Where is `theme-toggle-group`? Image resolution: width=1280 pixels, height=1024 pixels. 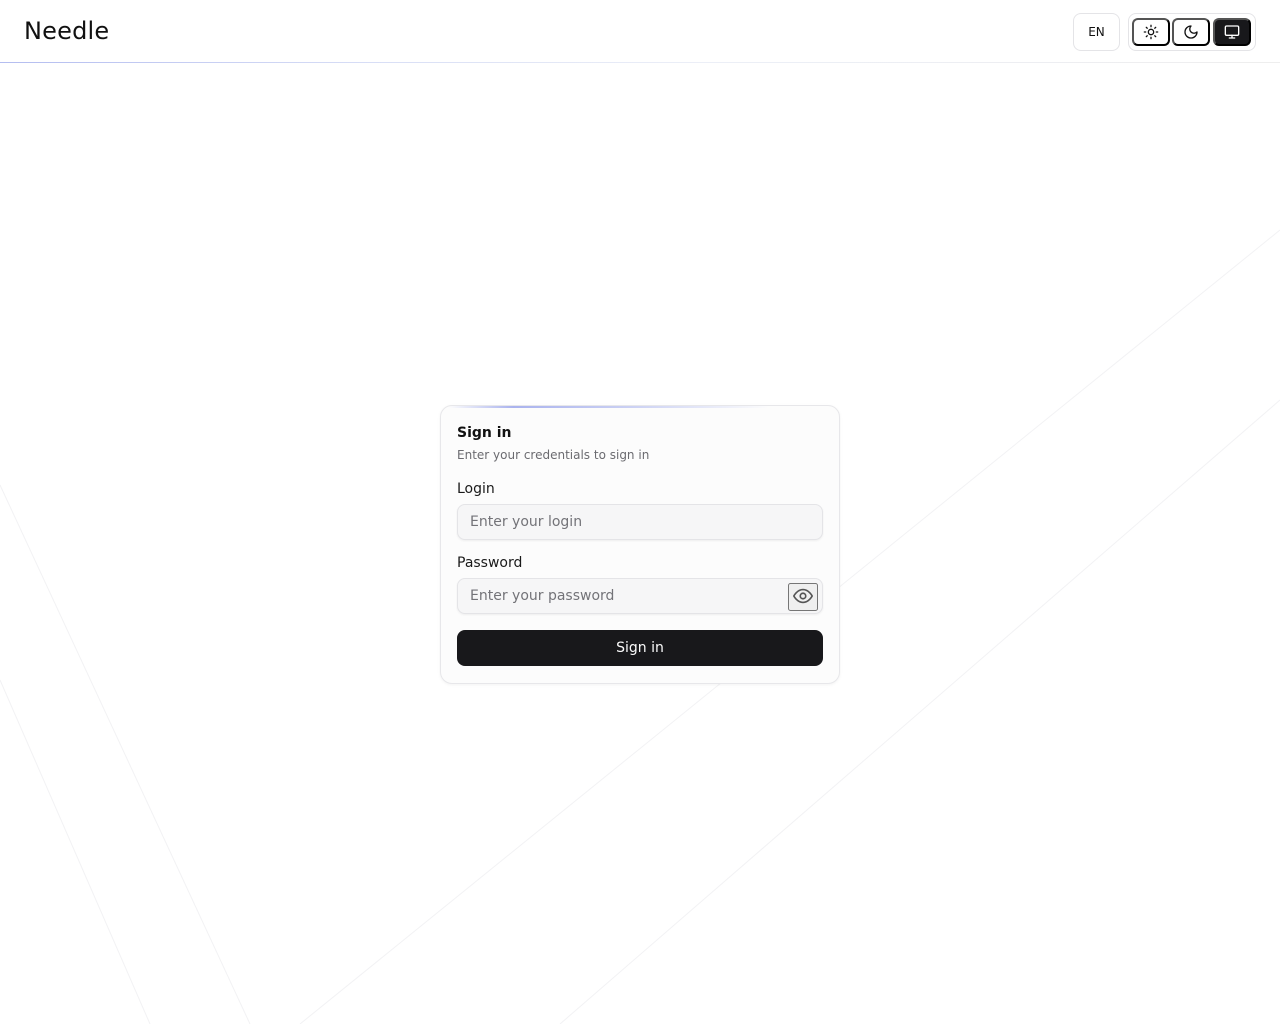
theme-toggle-group is located at coordinates (1192, 32).